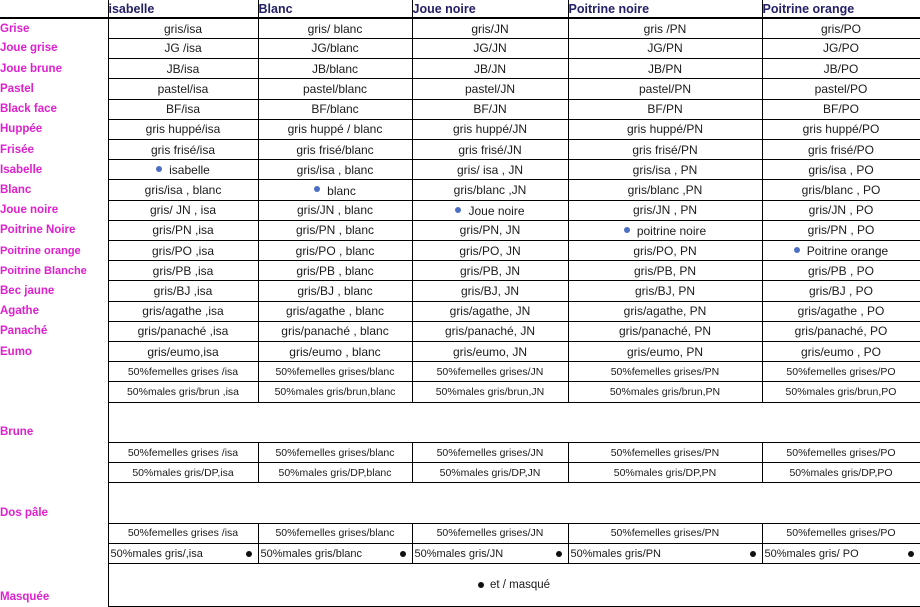  I want to click on group-cell-g0-l0-c4: 50%femelles grises/PO, so click(840, 372).